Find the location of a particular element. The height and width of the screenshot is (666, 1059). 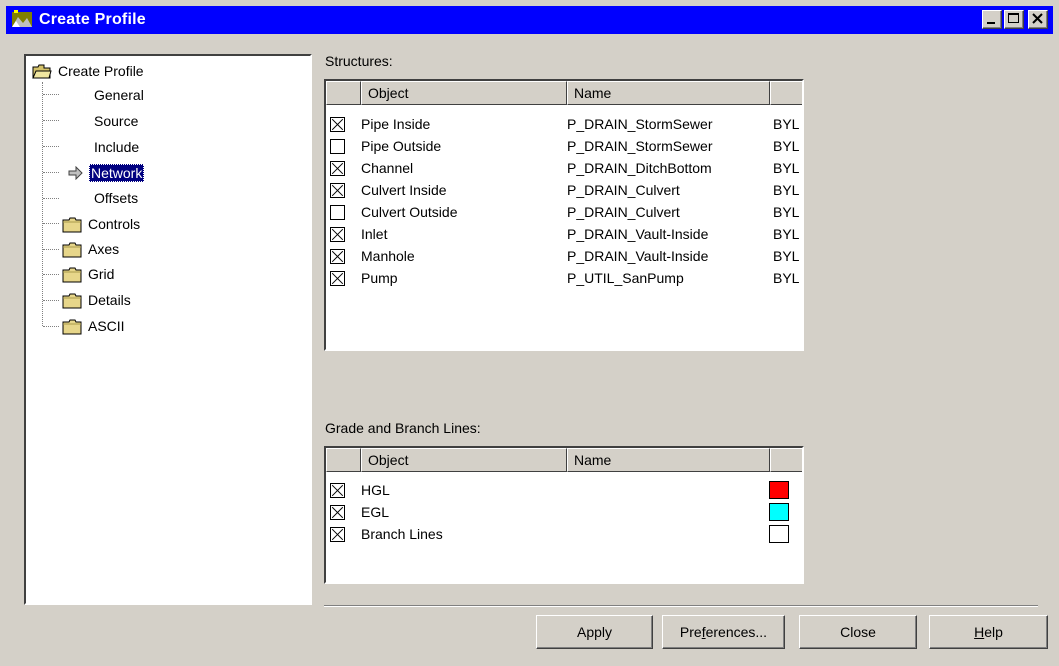

help-label-part: elp is located at coordinates (993, 632).